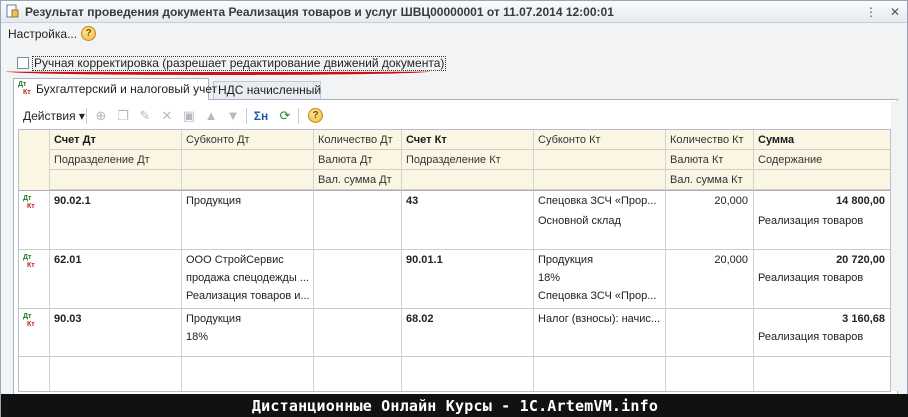 The width and height of the screenshot is (908, 417). Describe the element at coordinates (454, 356) in the screenshot. I see `row-divider` at that location.